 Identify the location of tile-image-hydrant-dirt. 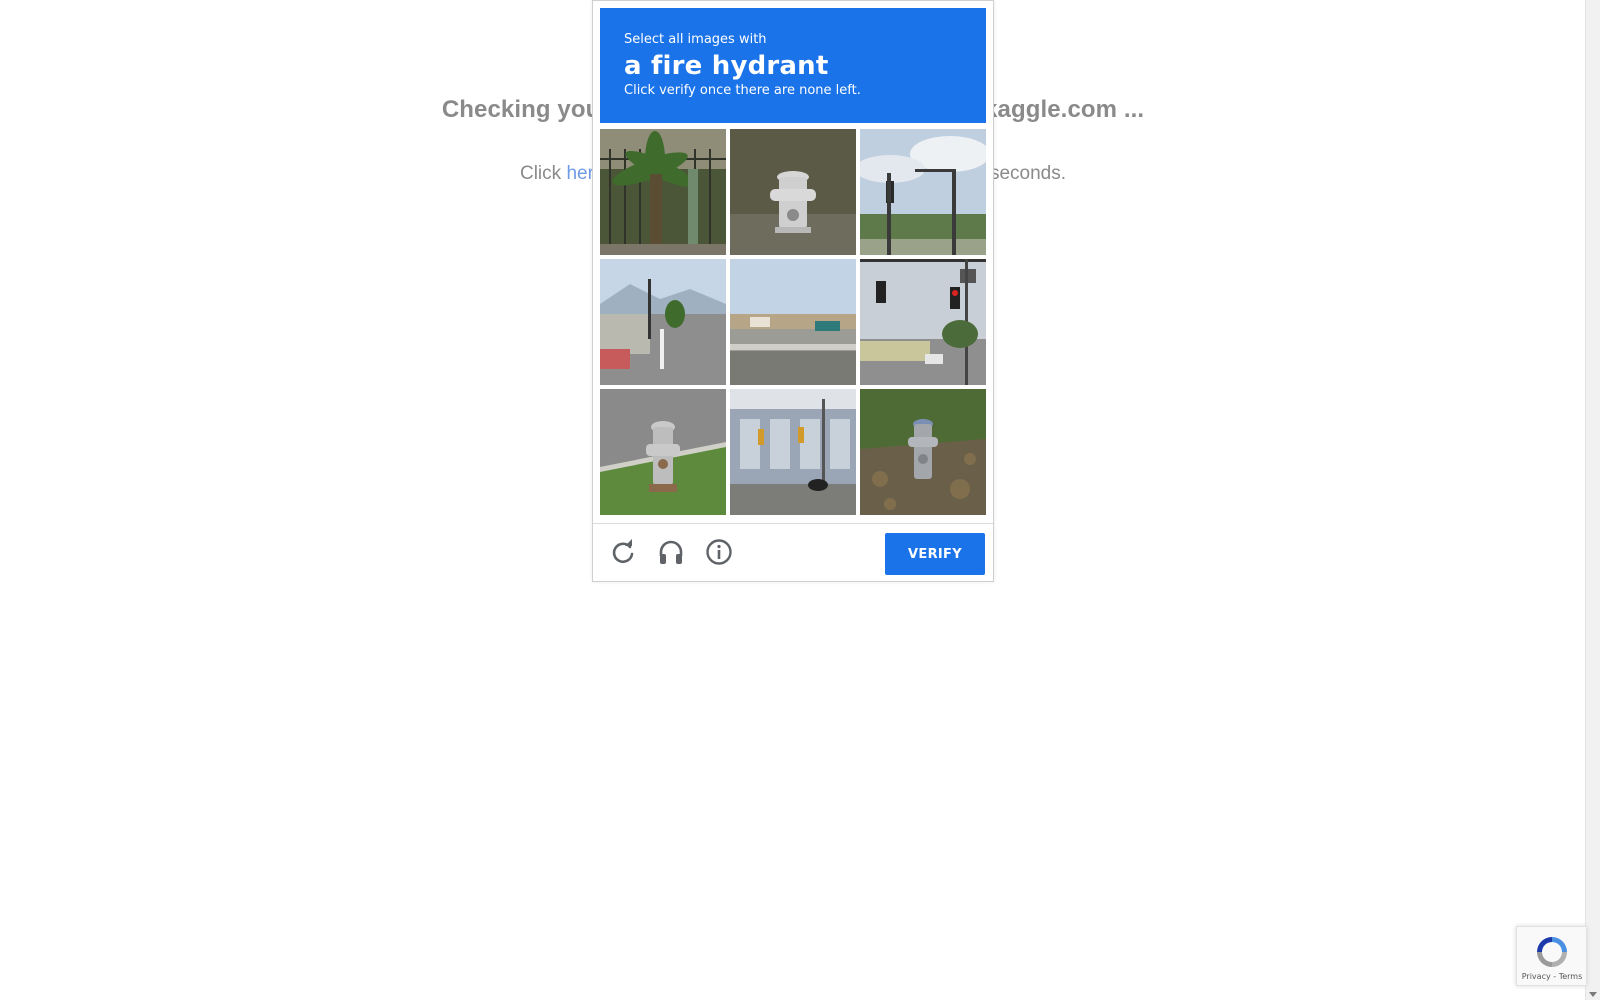
(923, 452).